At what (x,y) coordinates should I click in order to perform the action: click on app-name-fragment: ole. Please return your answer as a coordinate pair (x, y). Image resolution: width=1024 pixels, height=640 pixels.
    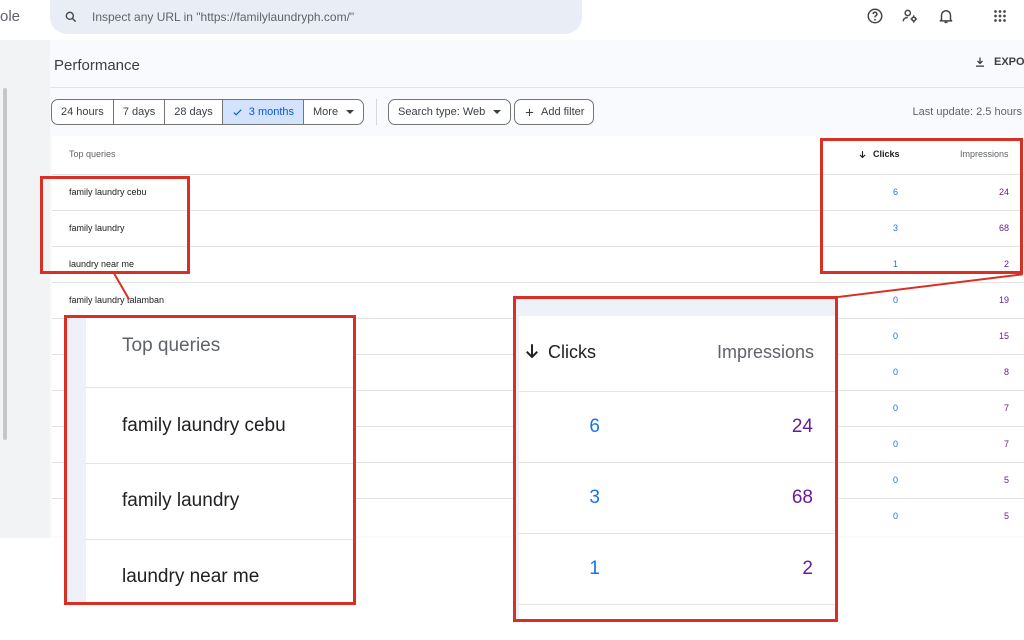
    Looking at the image, I should click on (10, 16).